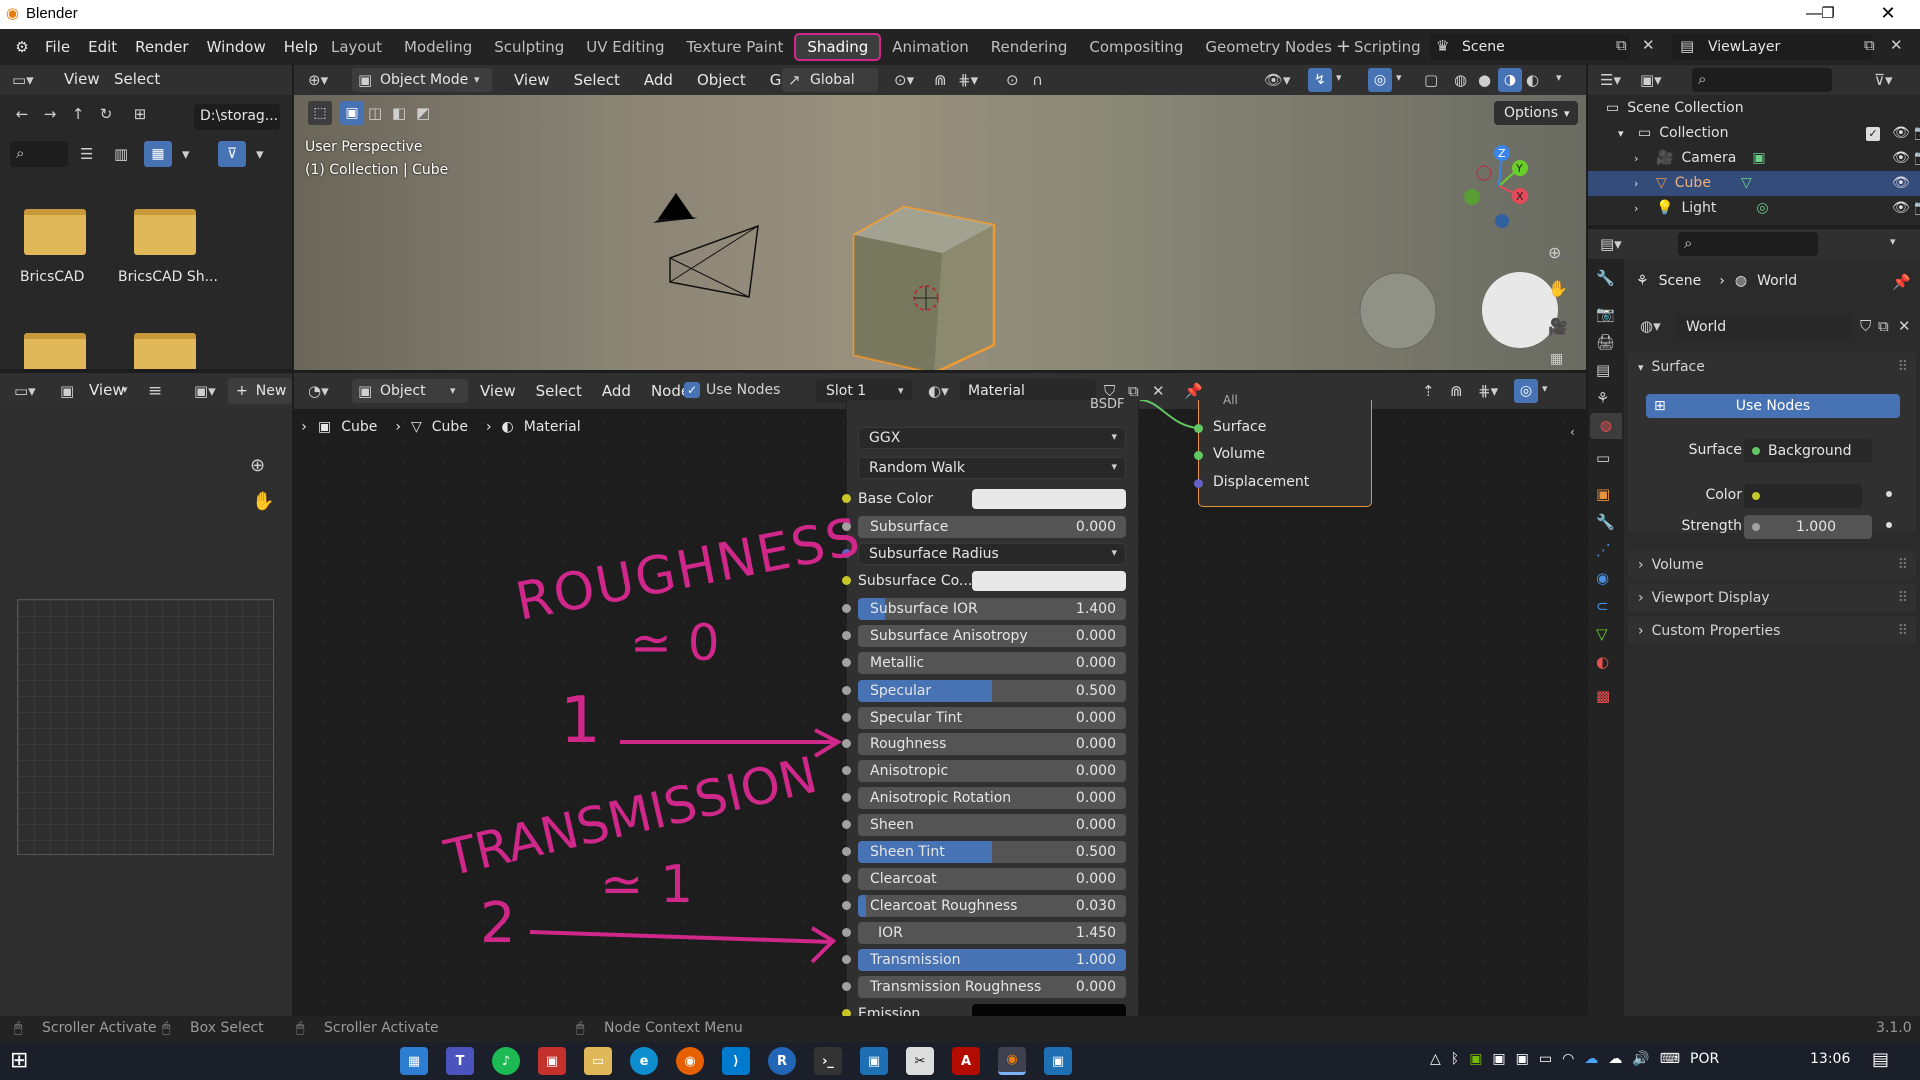  Describe the element at coordinates (1603, 458) in the screenshot. I see `collection-tab-icon: ▭` at that location.